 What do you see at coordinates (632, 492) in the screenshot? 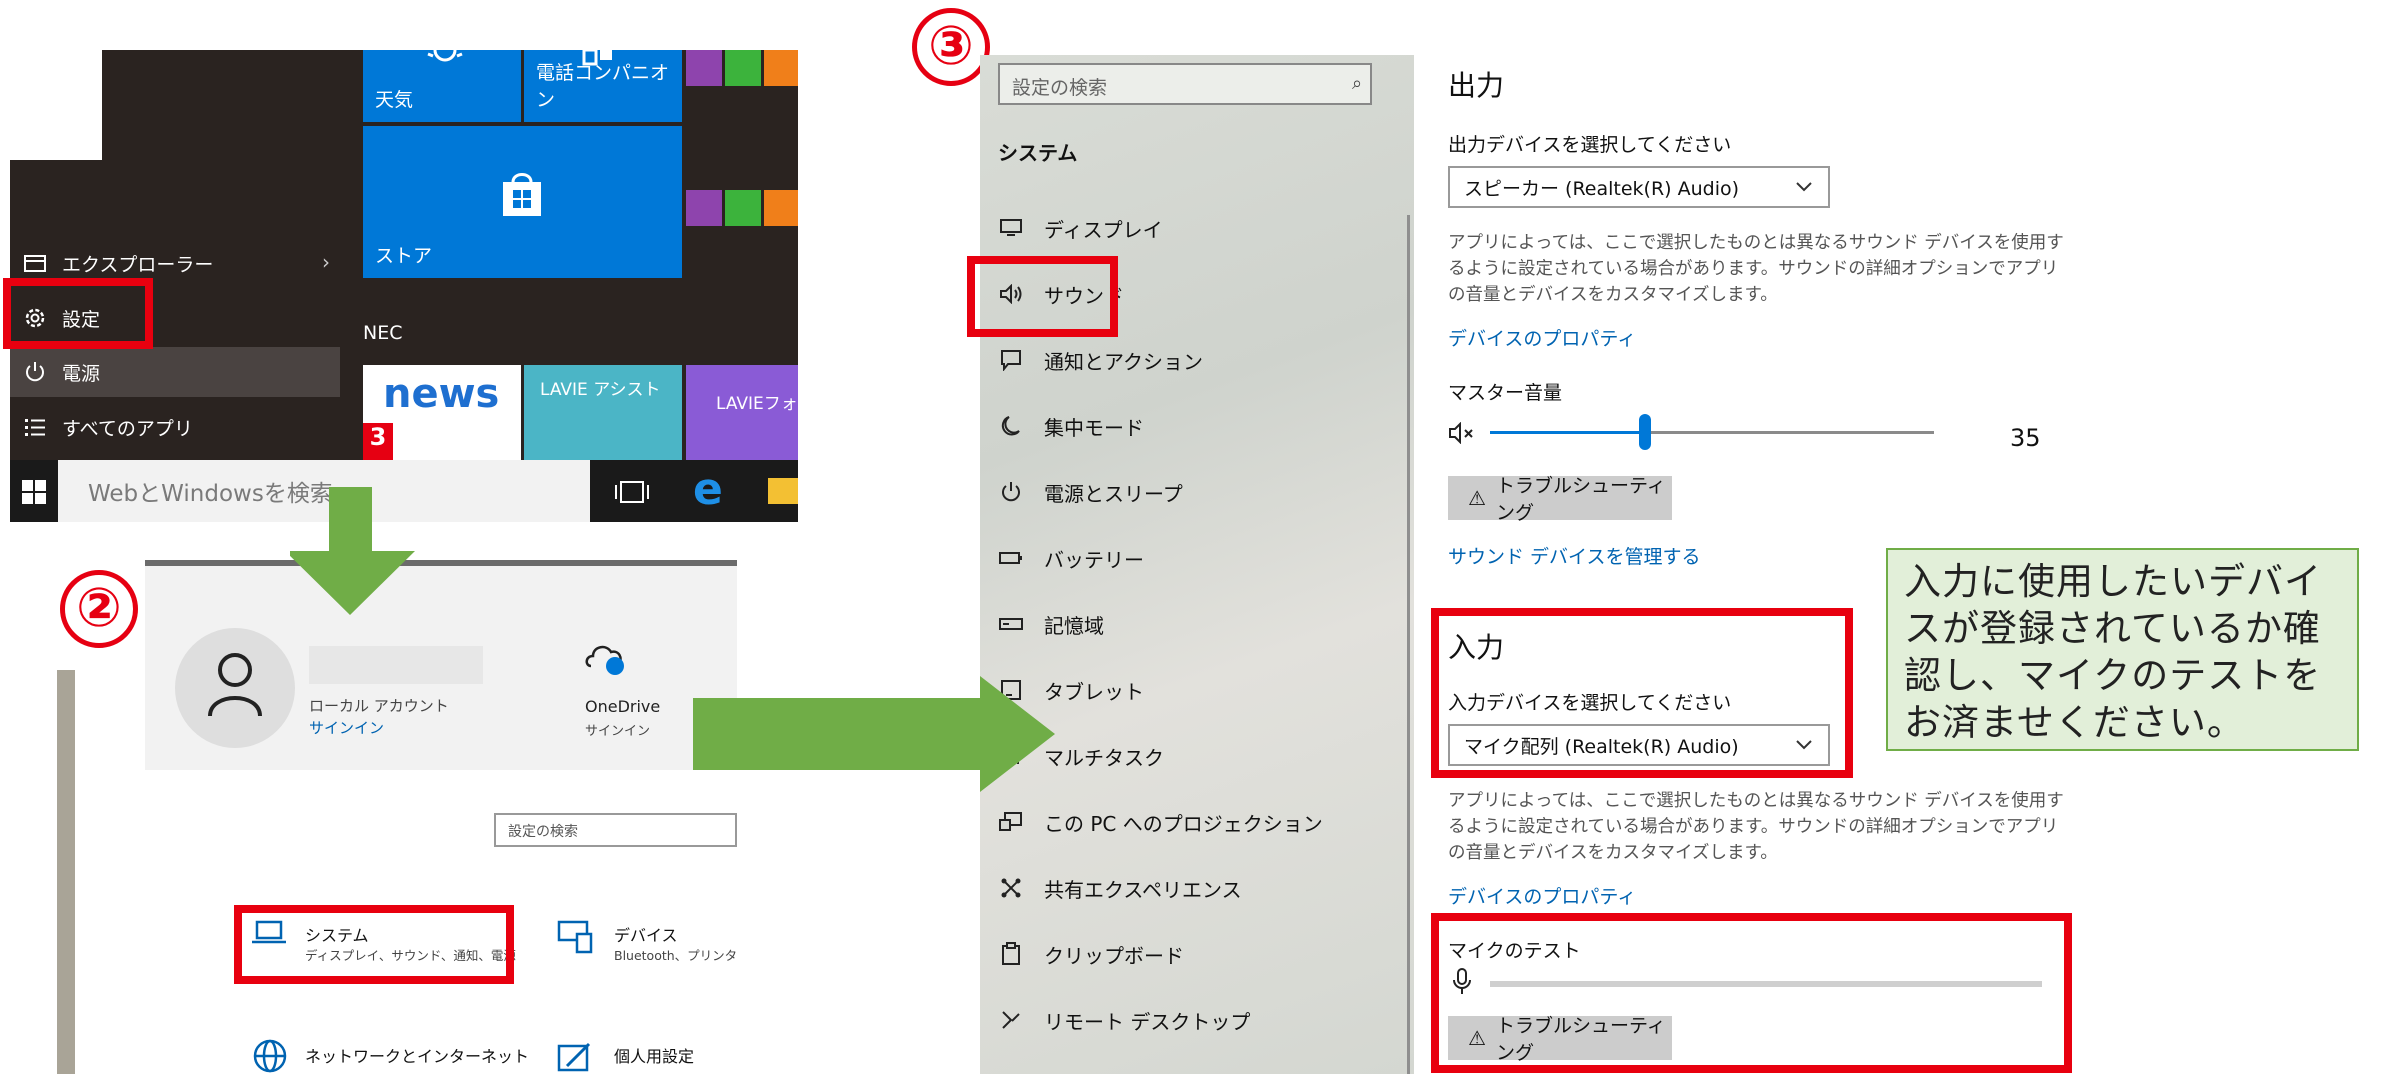
I see `task-view-icon` at bounding box center [632, 492].